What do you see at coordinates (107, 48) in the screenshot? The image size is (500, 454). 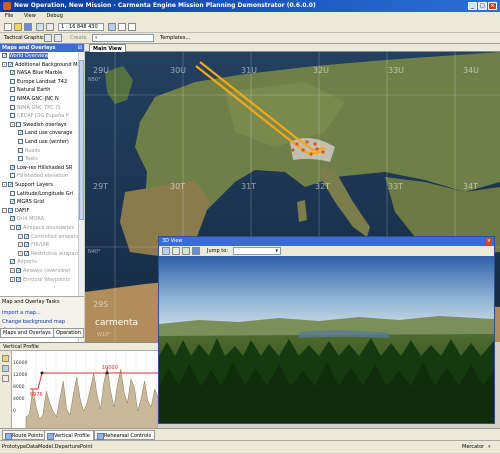 I see `tab-main-view: Main View` at bounding box center [107, 48].